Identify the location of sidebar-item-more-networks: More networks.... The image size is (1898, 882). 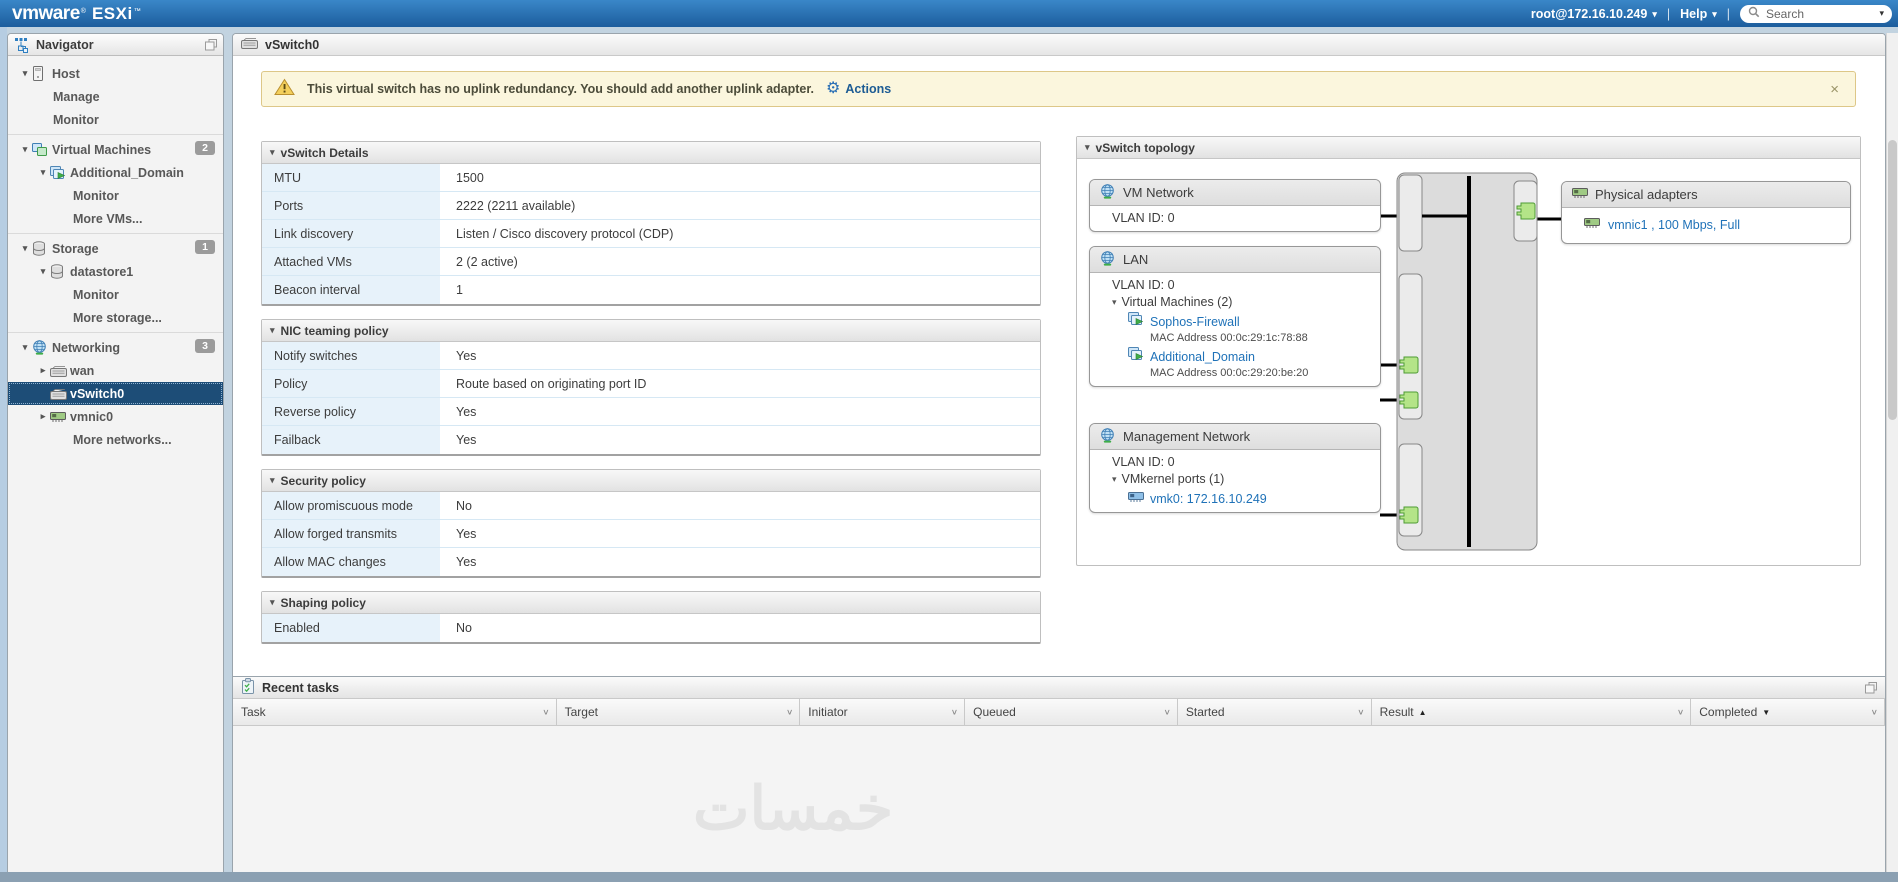
(115, 439).